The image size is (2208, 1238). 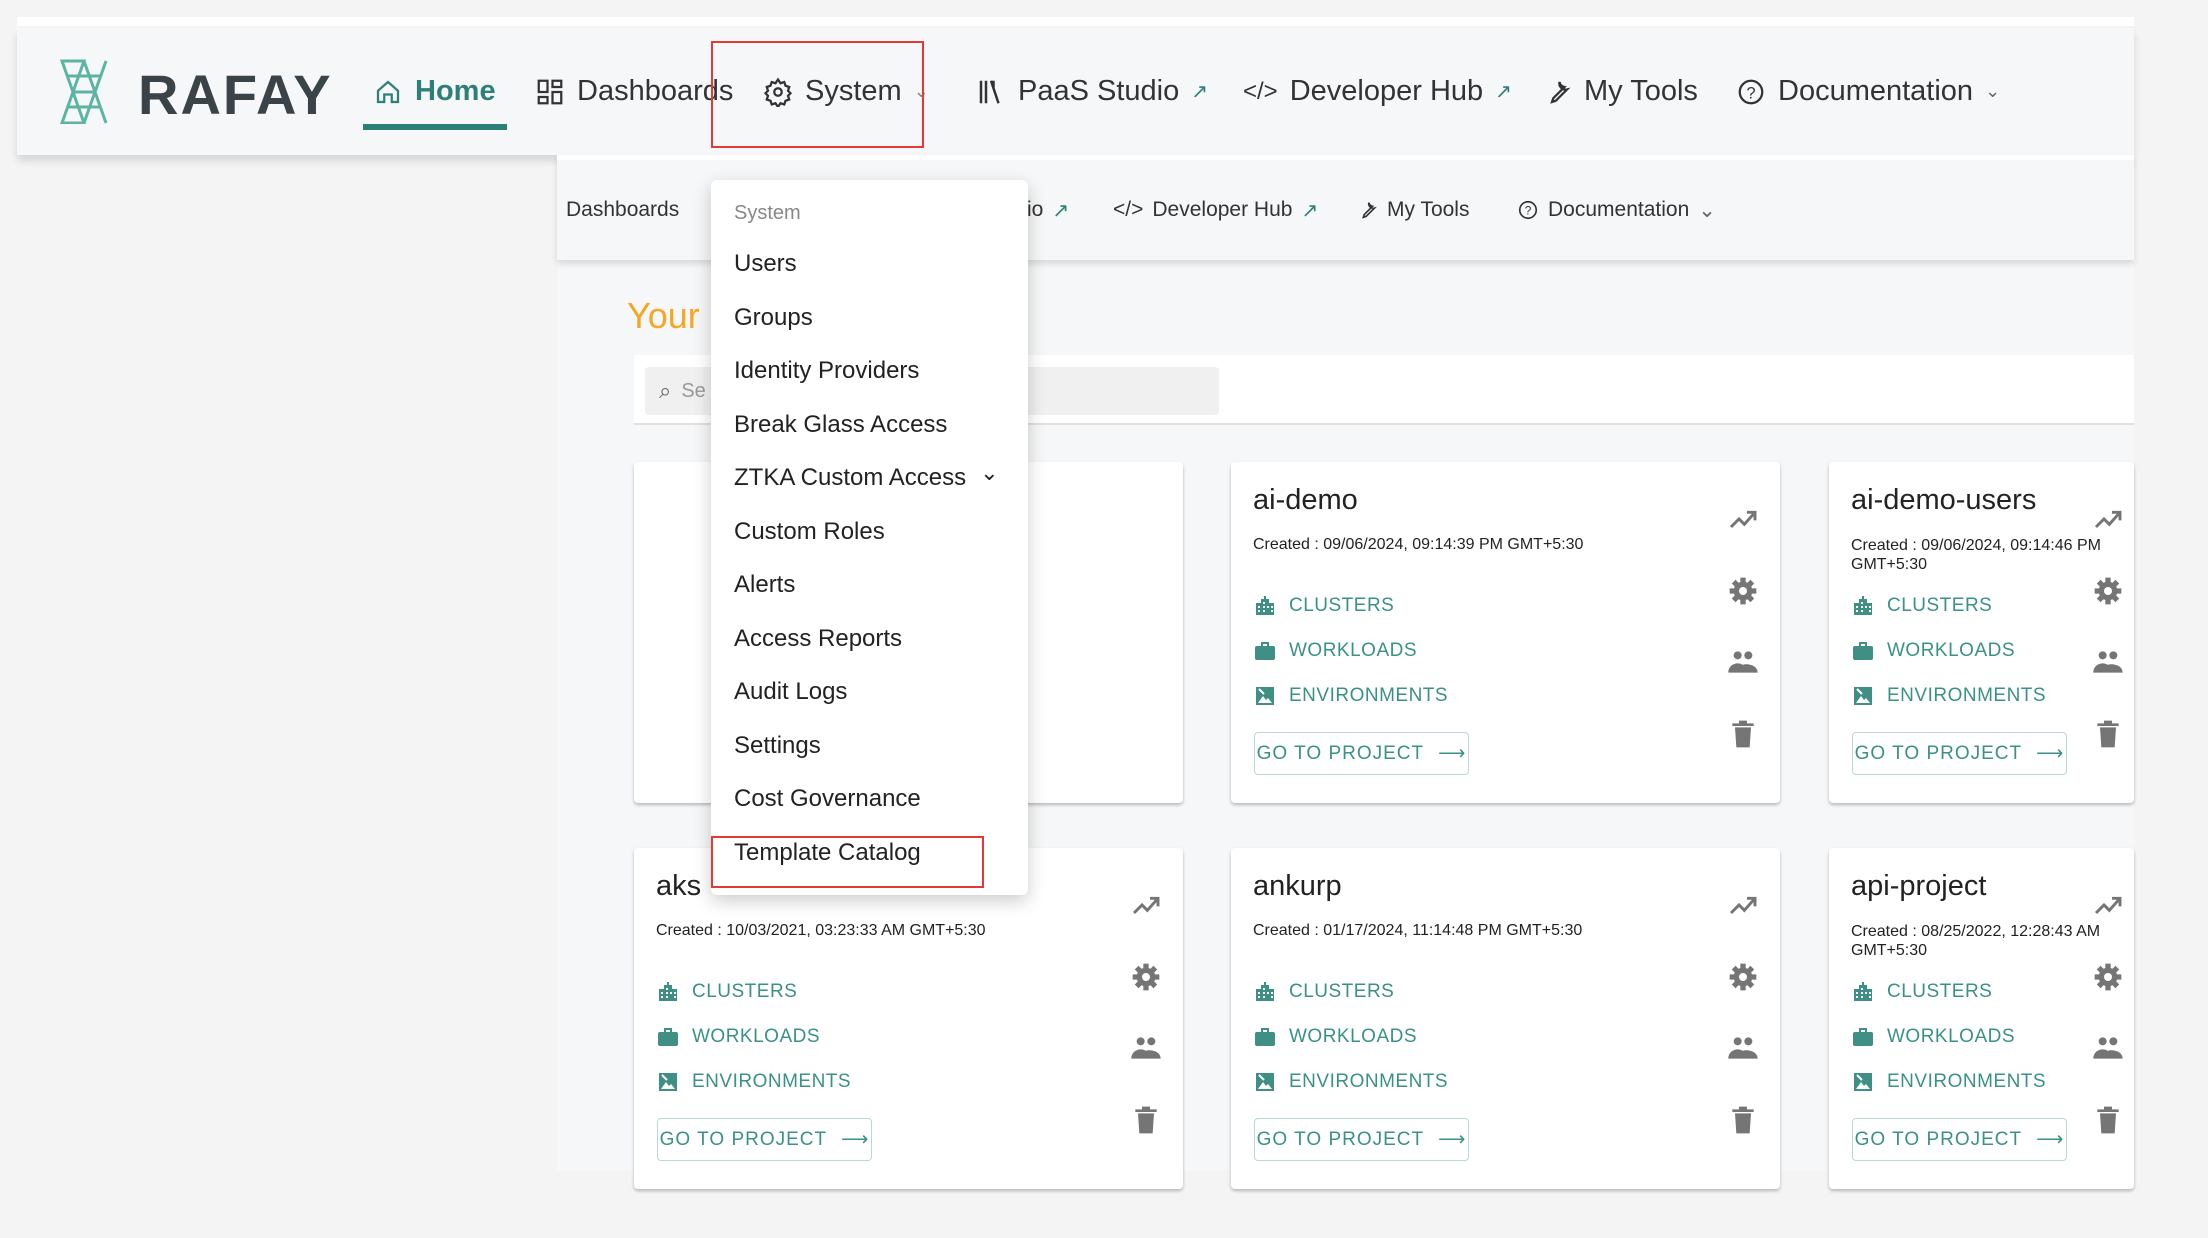 I want to click on project-name: ai-demo-users, so click(x=1944, y=500).